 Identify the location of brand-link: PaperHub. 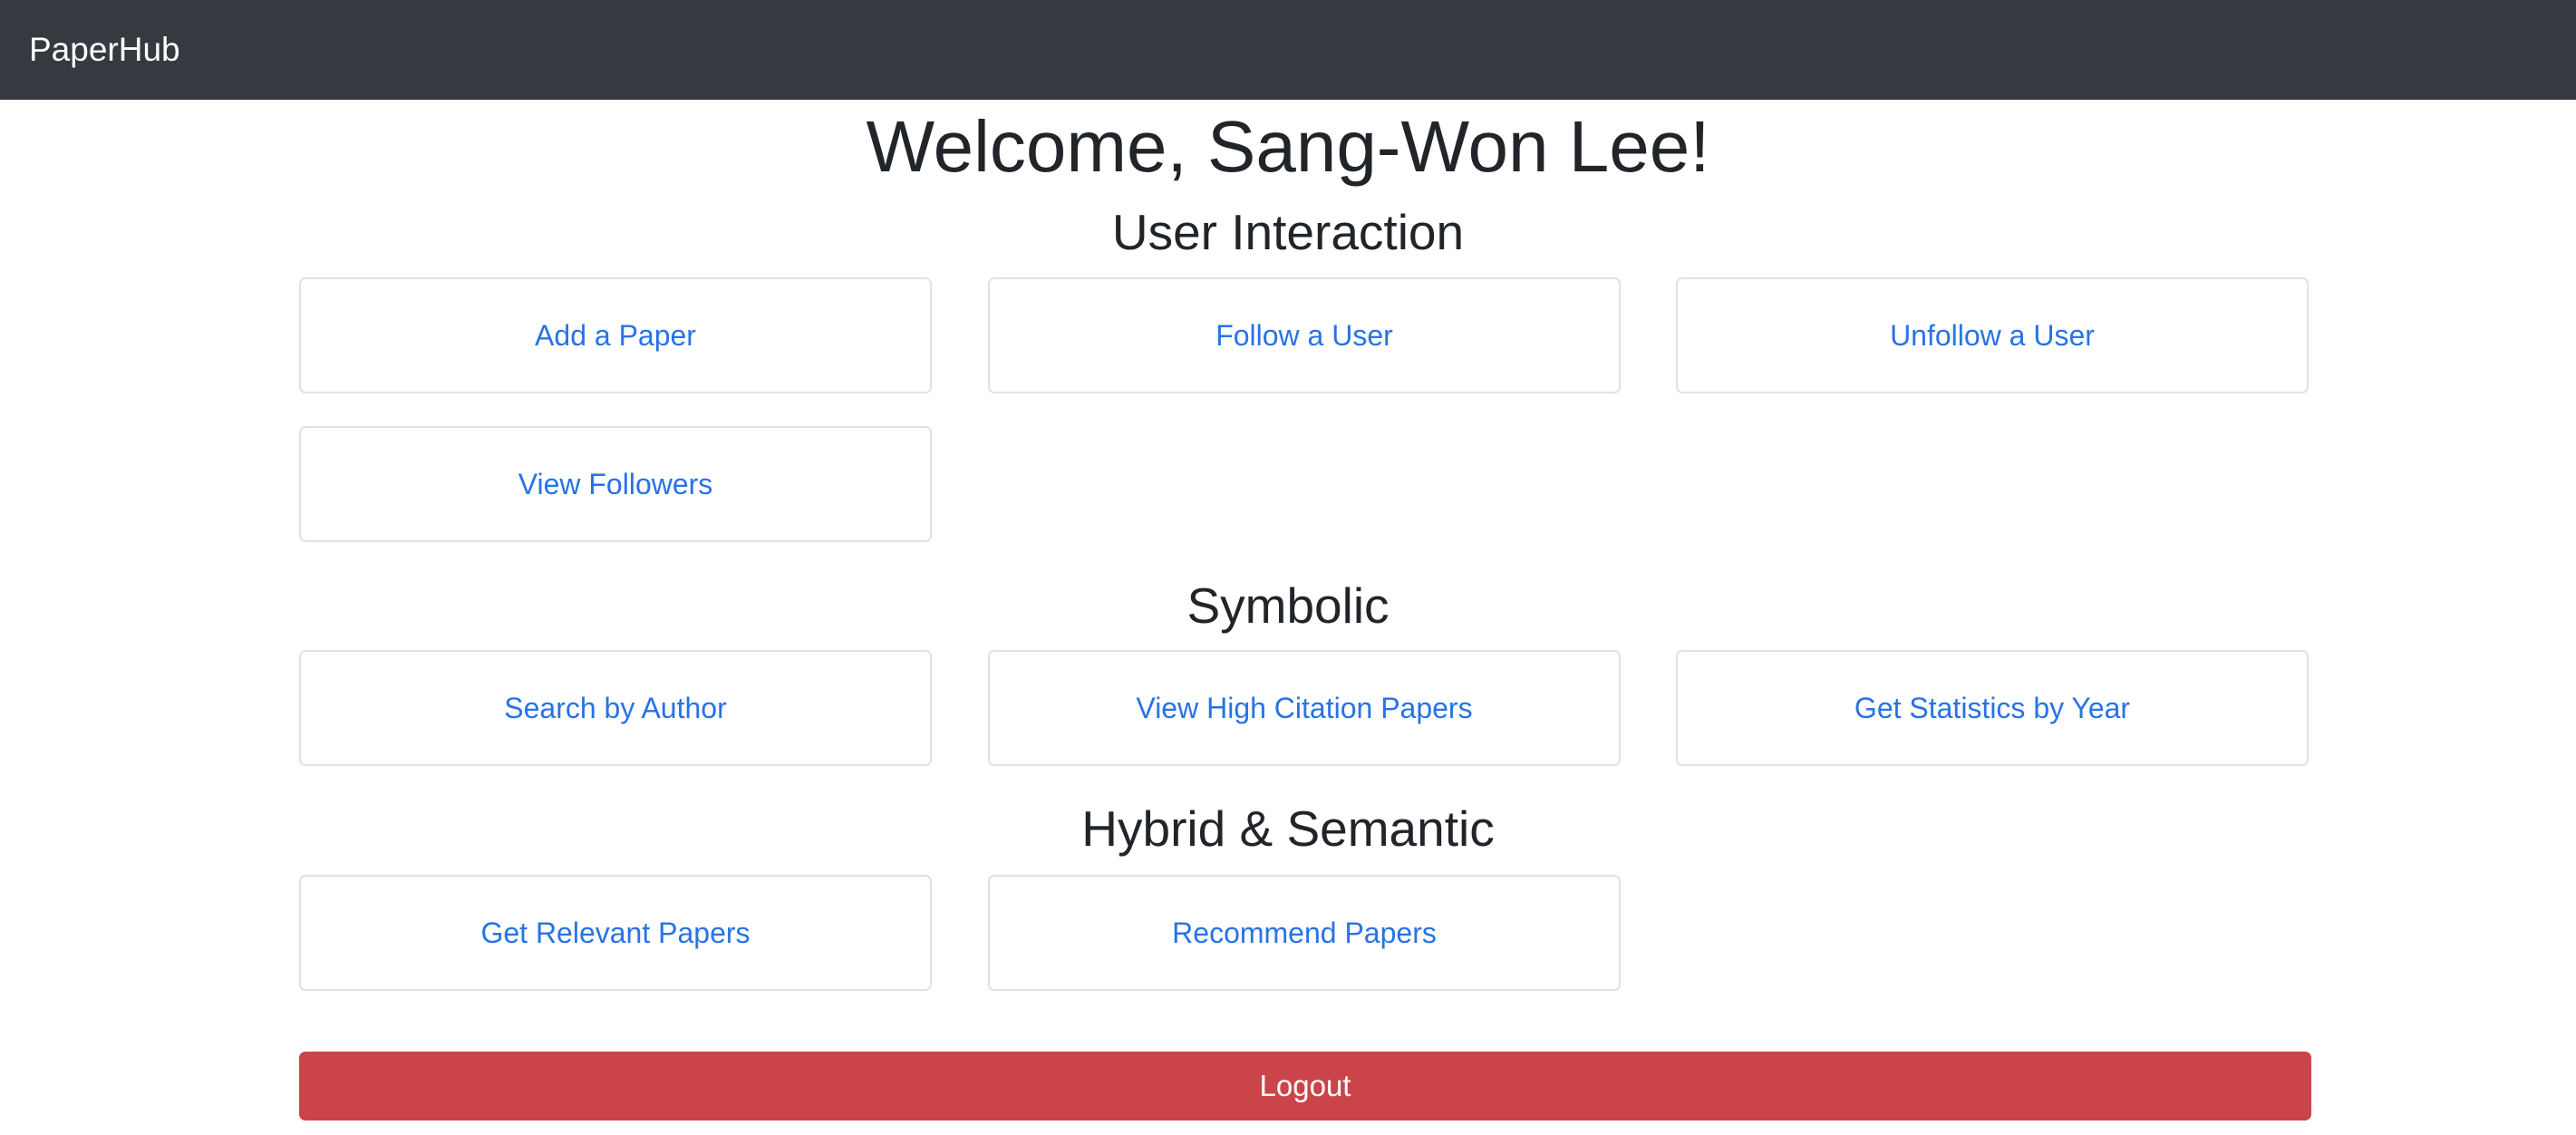
(104, 50).